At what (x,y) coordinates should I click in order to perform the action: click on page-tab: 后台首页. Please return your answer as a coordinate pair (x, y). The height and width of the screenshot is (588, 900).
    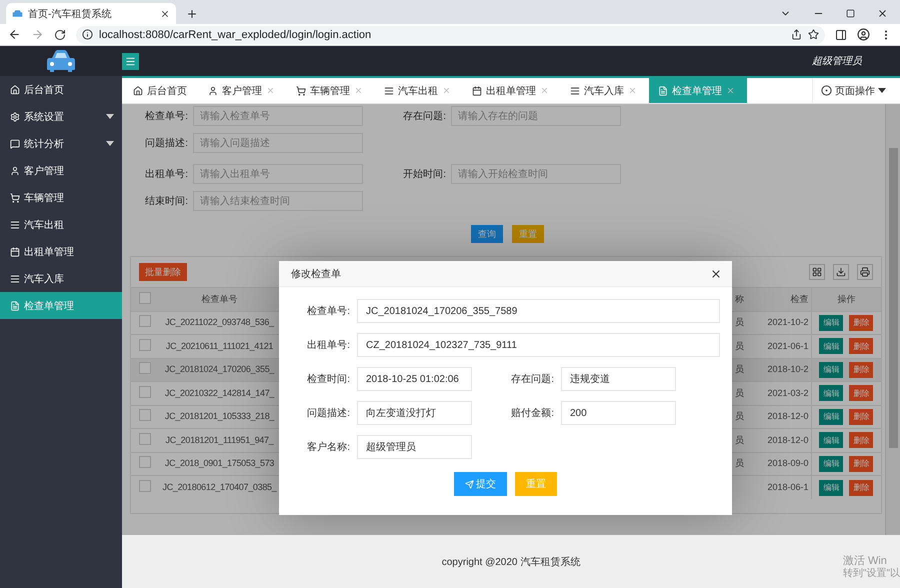
    Looking at the image, I should click on (161, 90).